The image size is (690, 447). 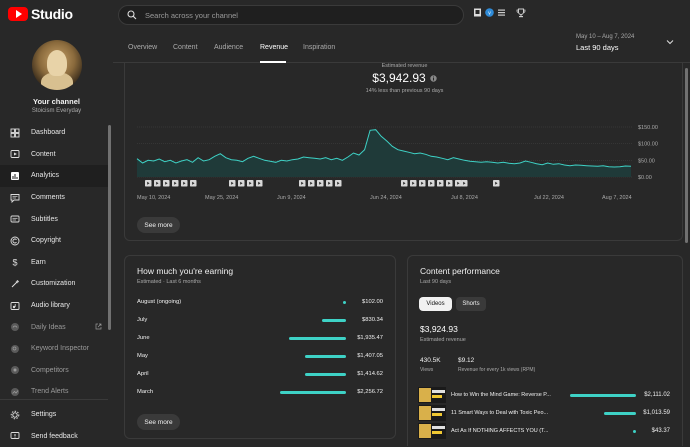 What do you see at coordinates (15, 175) in the screenshot?
I see `analytics-icon` at bounding box center [15, 175].